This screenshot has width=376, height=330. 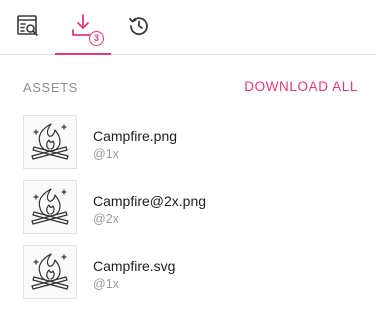 I want to click on history-icon, so click(x=138, y=26).